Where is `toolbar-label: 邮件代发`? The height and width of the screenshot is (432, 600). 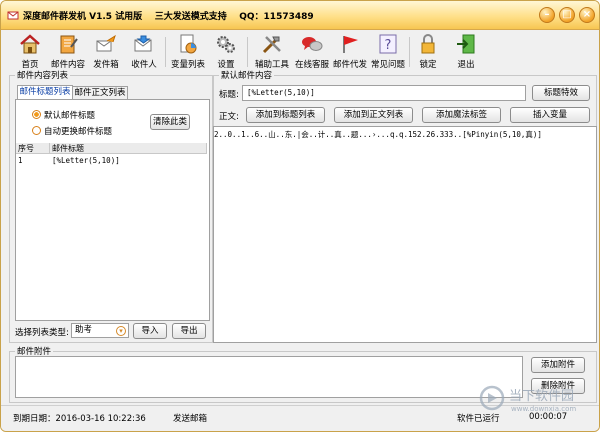
toolbar-label: 邮件代发 is located at coordinates (349, 65).